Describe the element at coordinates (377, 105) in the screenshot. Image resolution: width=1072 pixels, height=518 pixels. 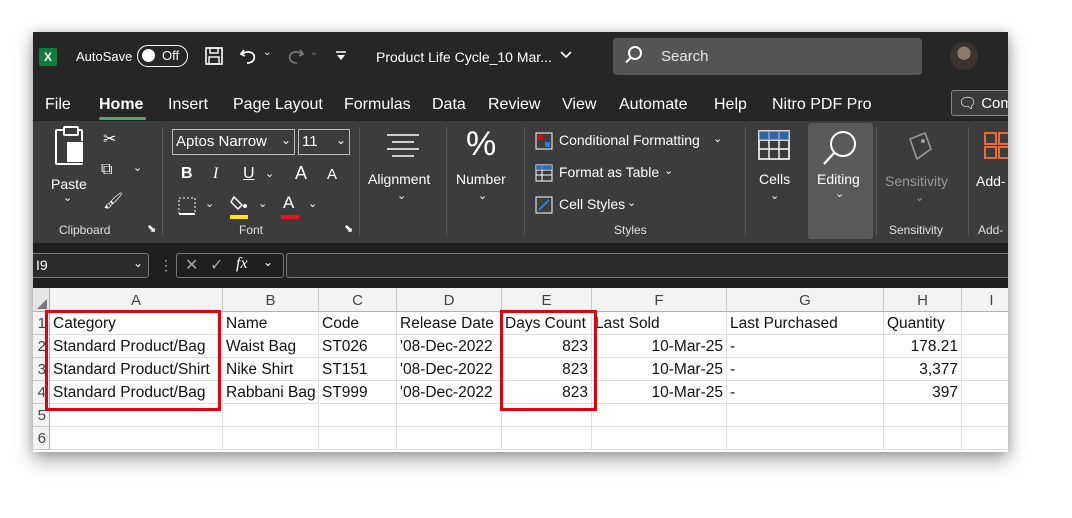
I see `tab-formulas: Formulas` at that location.